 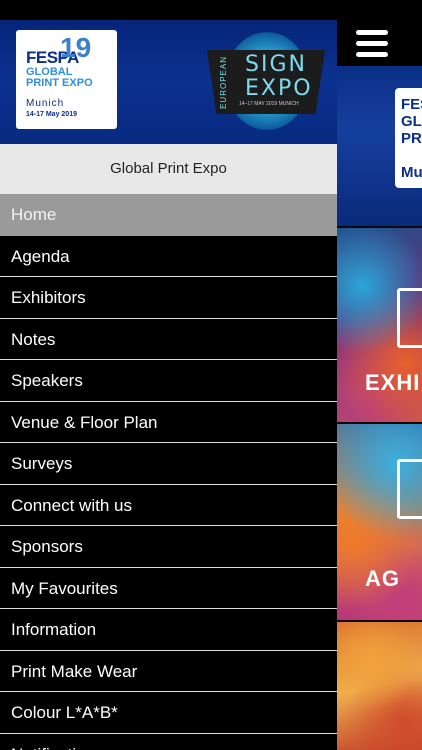 I want to click on agenda-tile: AG, so click(x=379, y=521).